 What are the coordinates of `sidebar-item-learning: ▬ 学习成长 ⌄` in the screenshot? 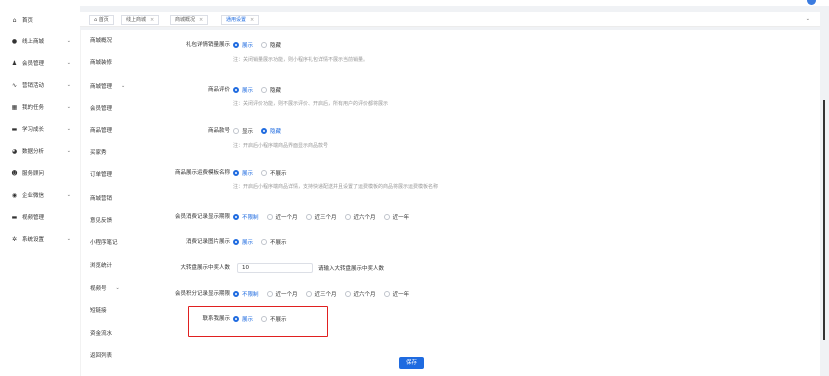 It's located at (40, 129).